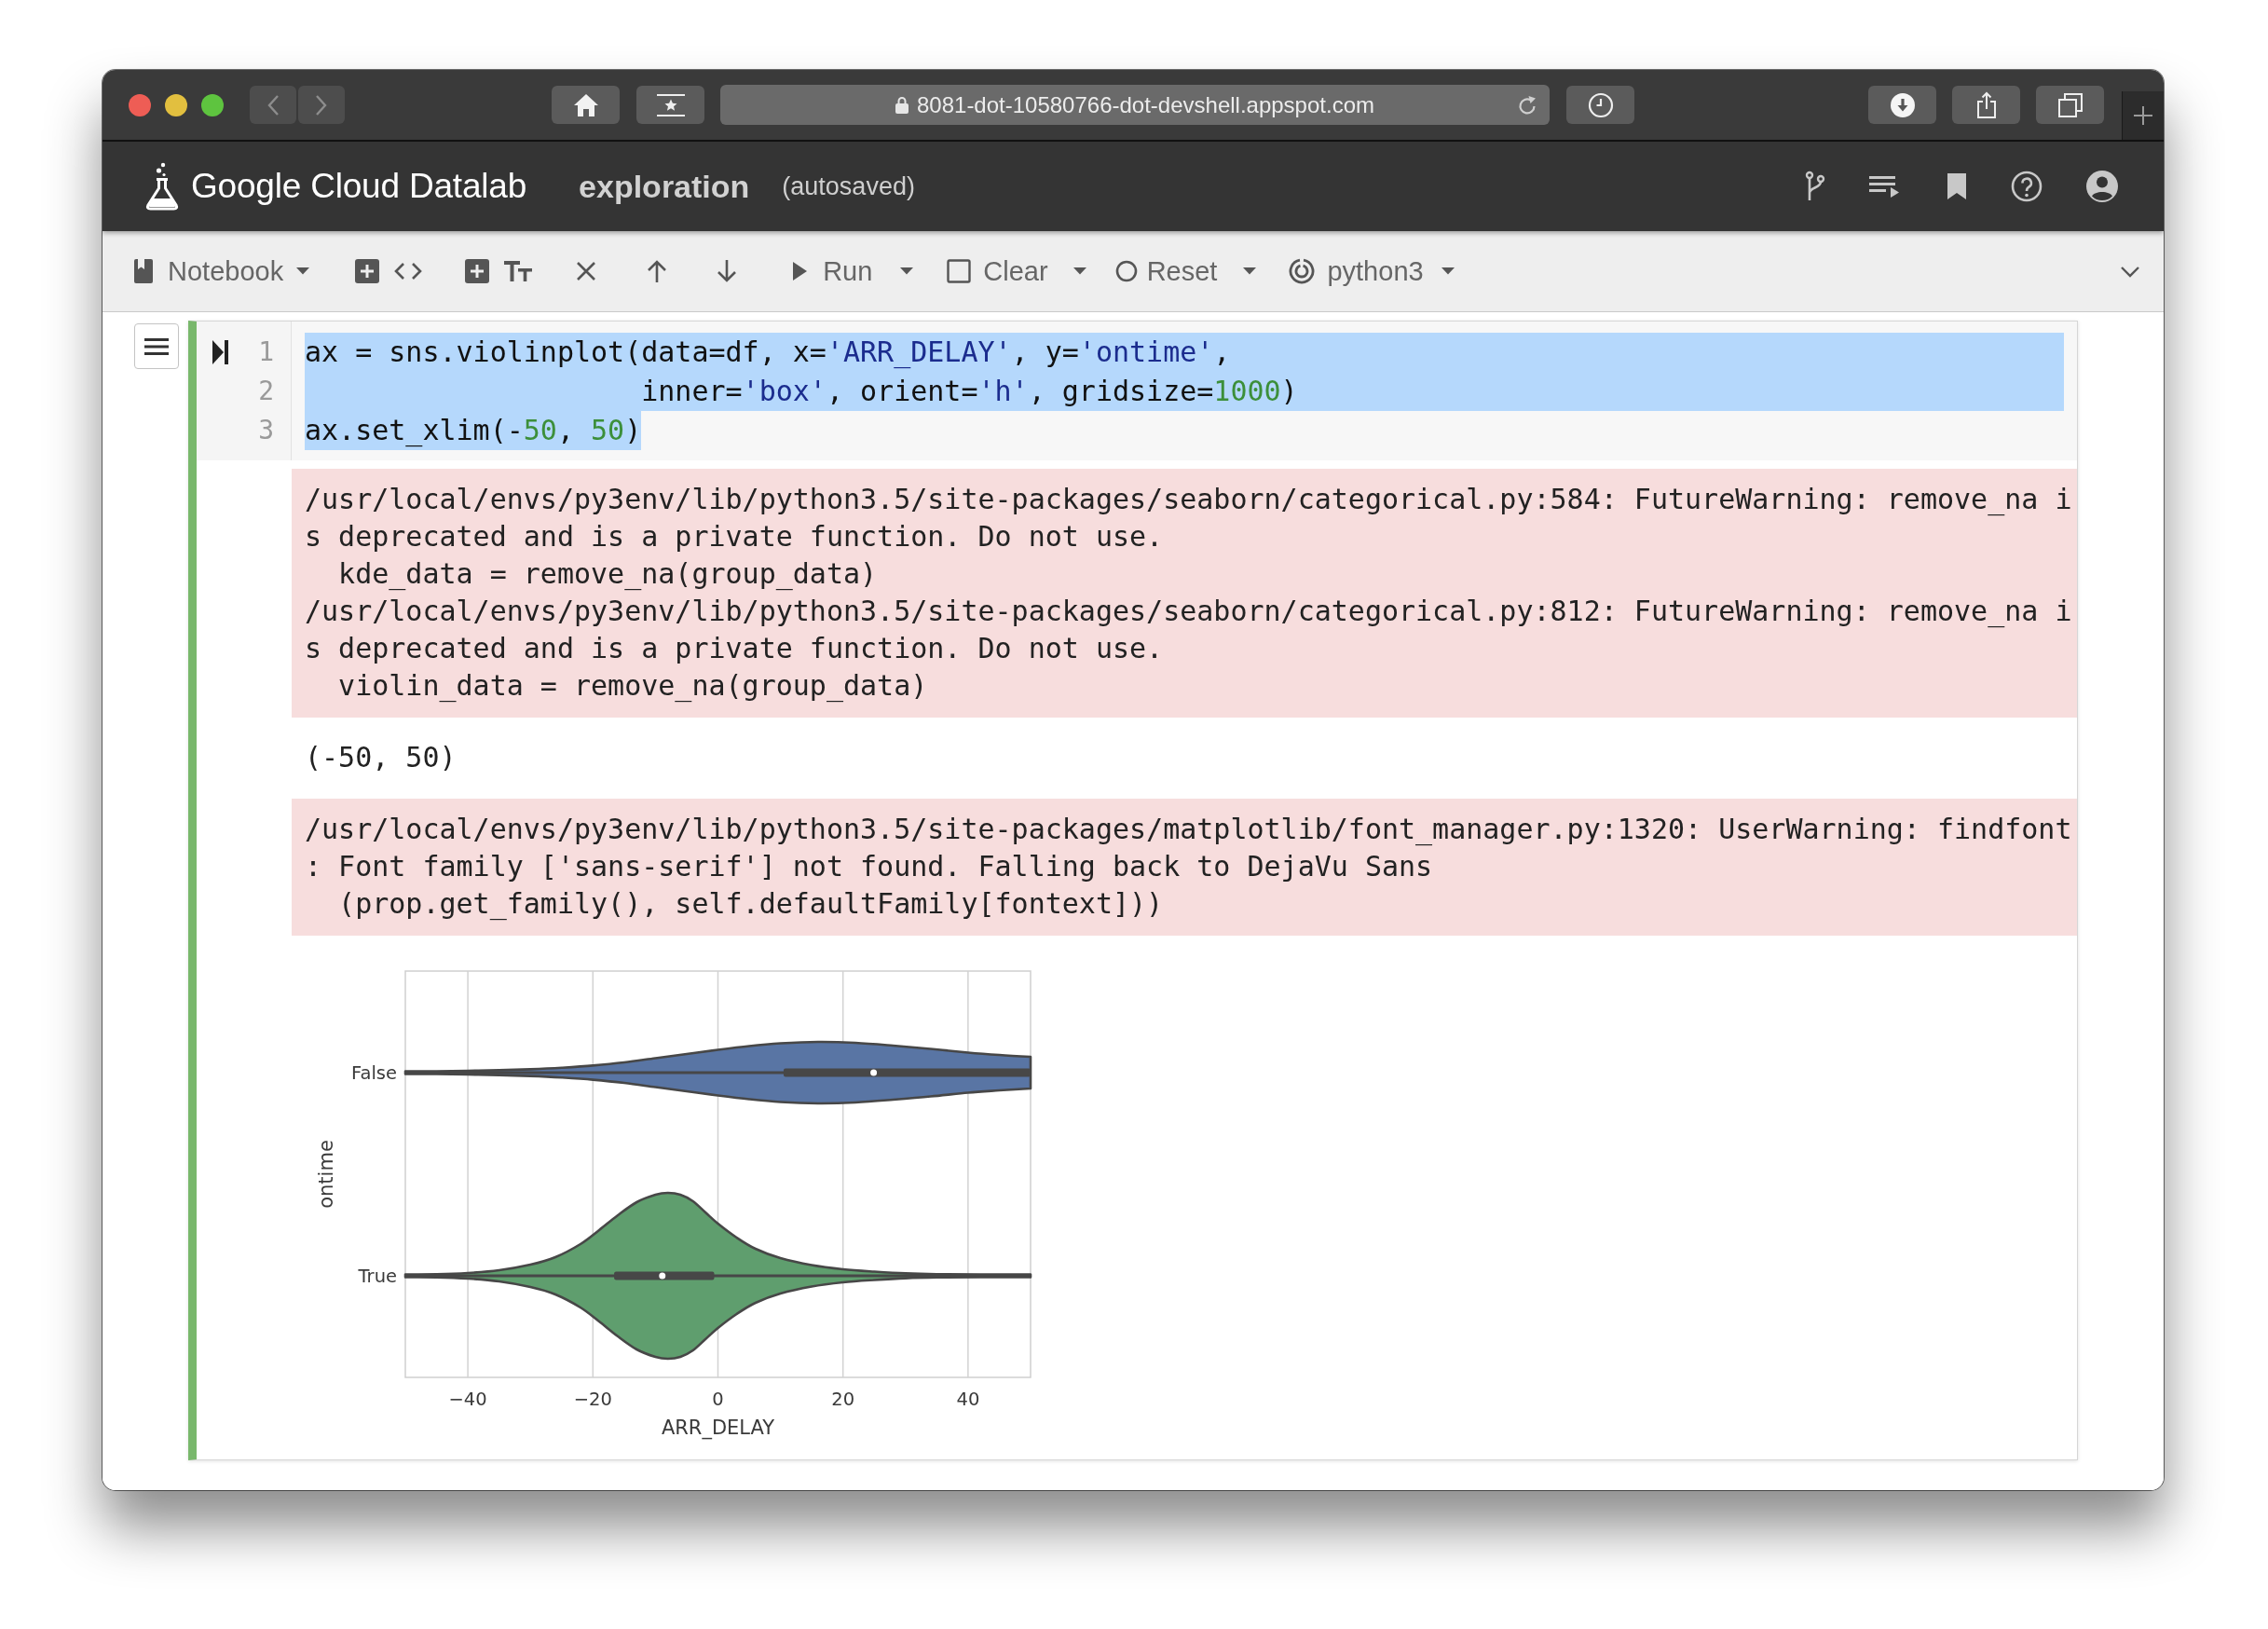  Describe the element at coordinates (222, 271) in the screenshot. I see `notebook-menu-button: Notebook` at that location.